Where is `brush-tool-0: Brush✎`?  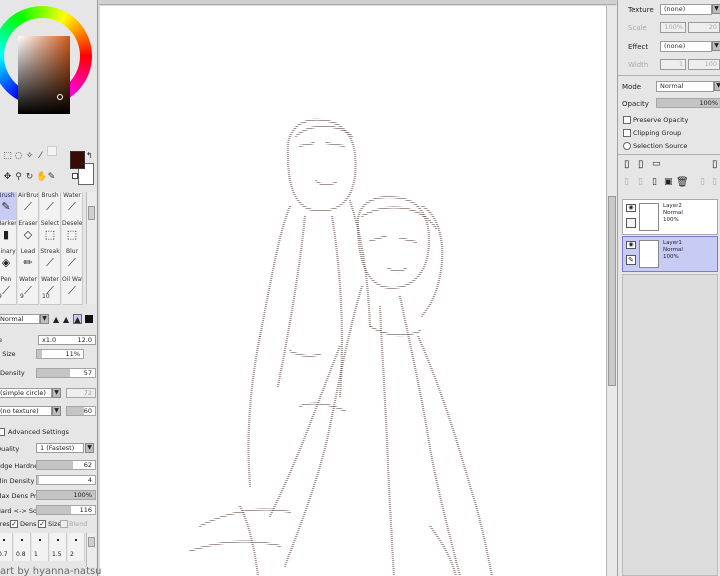
brush-tool-0: Brush✎ is located at coordinates (8, 206).